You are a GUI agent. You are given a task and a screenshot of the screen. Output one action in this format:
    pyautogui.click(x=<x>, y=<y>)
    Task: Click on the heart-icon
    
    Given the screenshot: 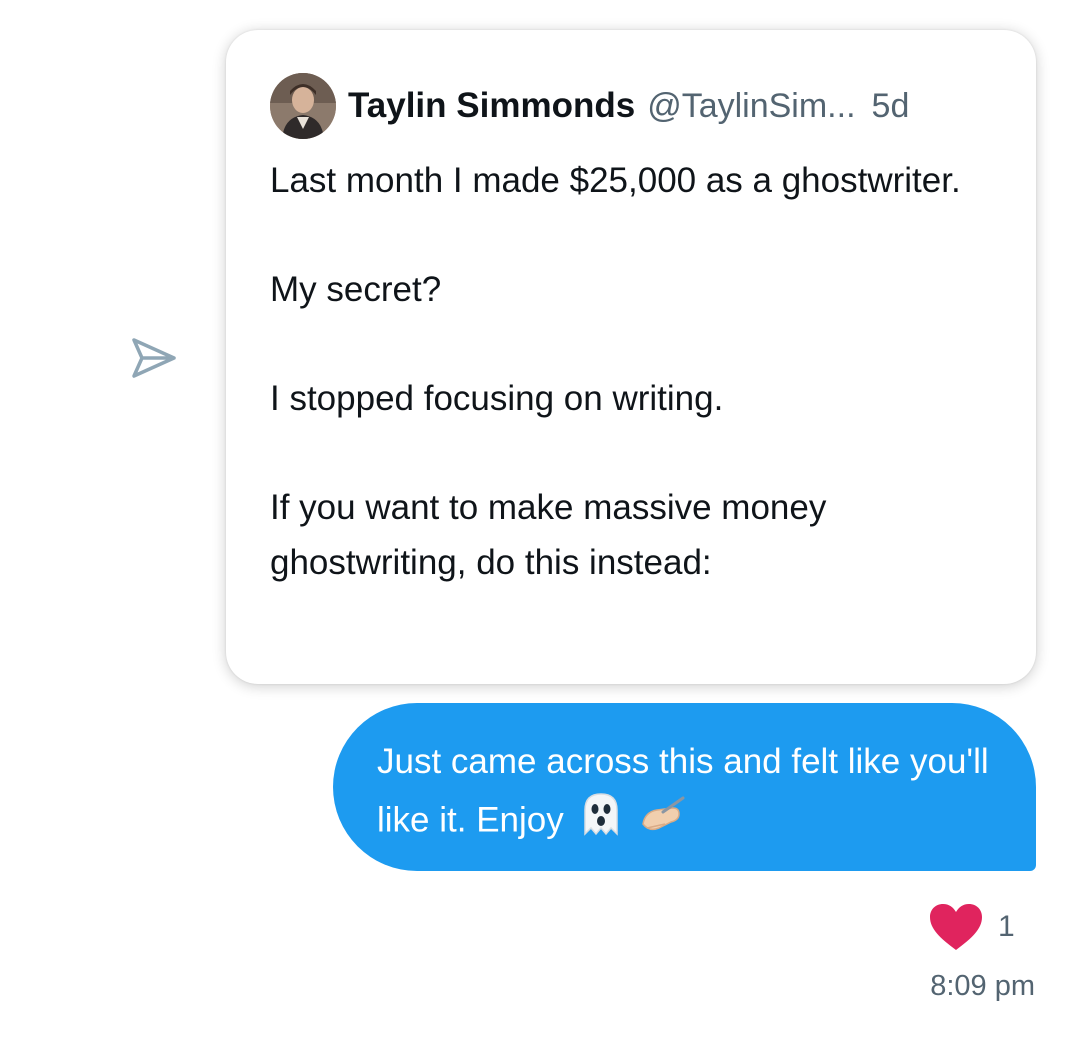 What is the action you would take?
    pyautogui.click(x=956, y=927)
    